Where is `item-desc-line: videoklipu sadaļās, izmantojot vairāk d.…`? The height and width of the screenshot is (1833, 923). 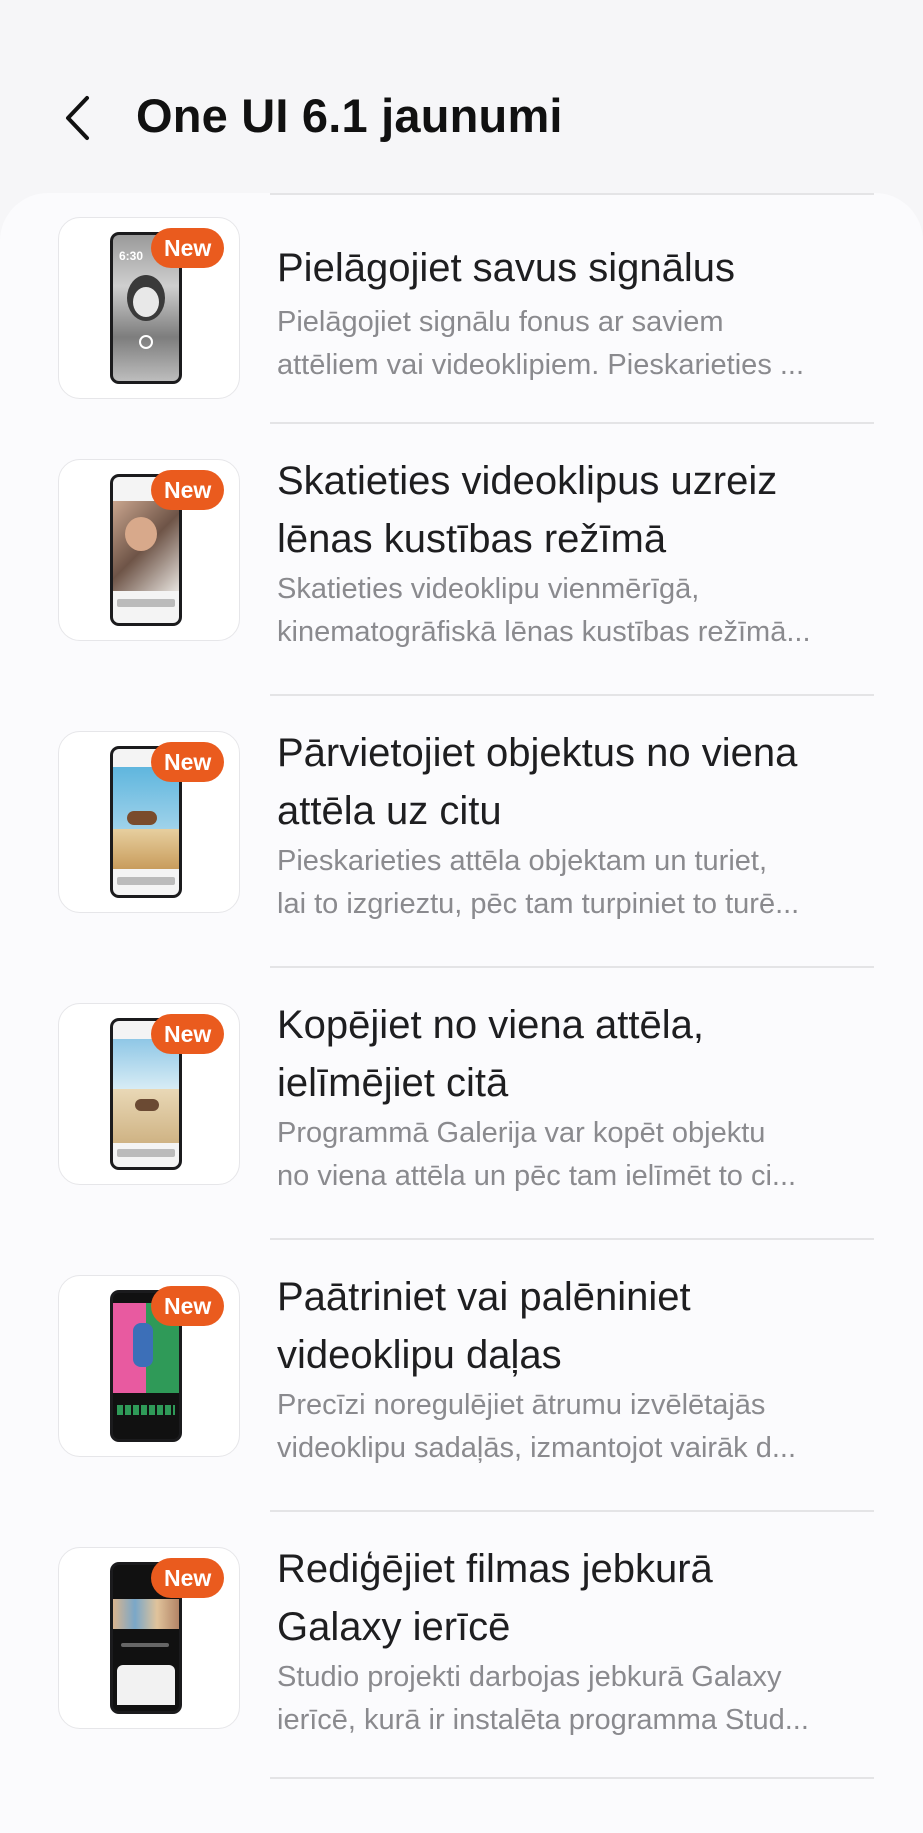 item-desc-line: videoklipu sadaļās, izmantojot vairāk d.… is located at coordinates (537, 1448).